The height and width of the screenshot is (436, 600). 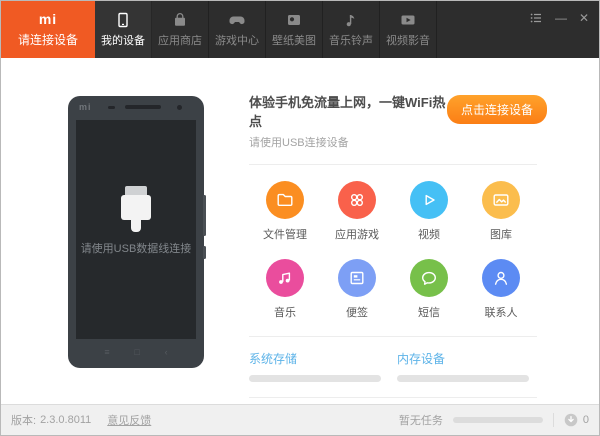 I want to click on shortcut-notes: 便签, so click(x=357, y=289).